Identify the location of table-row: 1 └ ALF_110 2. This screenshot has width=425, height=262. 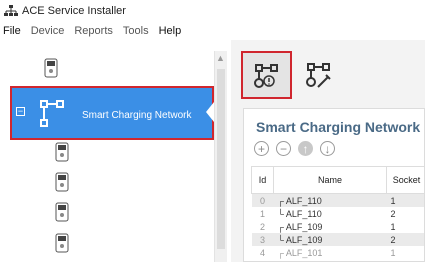
(338, 213).